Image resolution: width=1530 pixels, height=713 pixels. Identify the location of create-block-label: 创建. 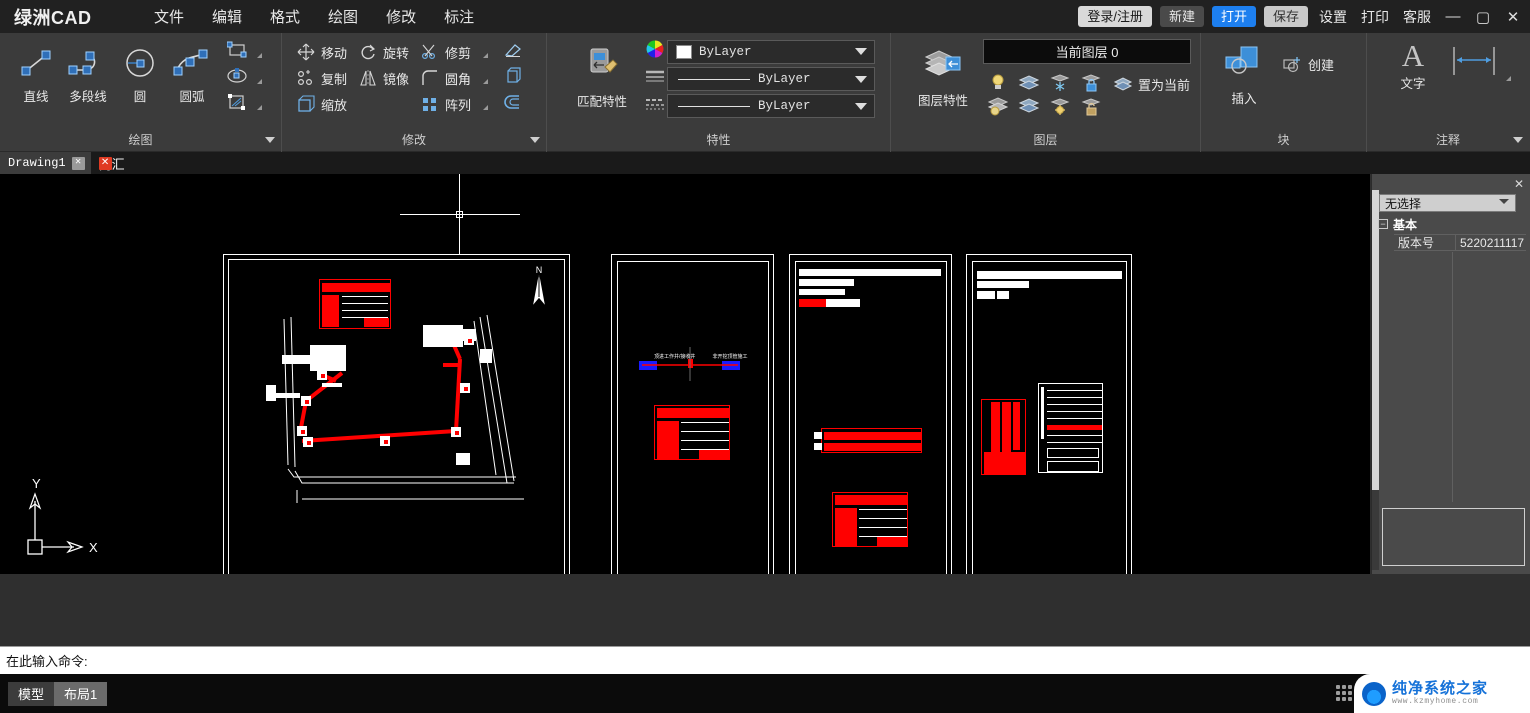
(1321, 65).